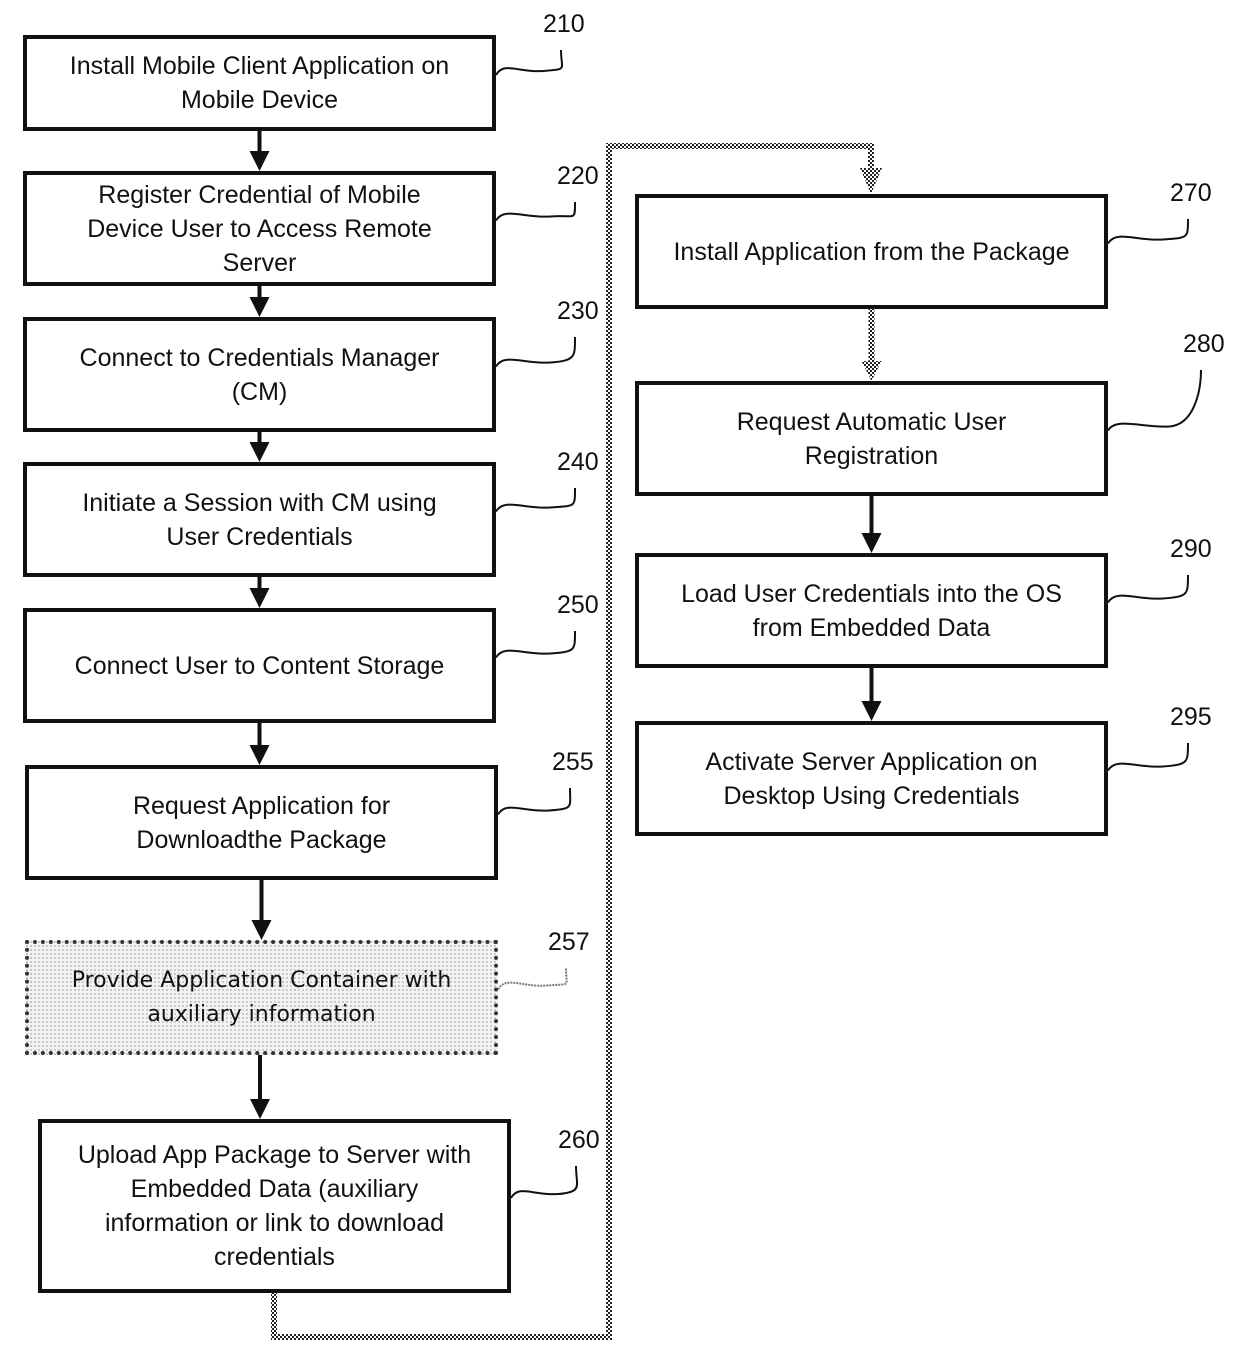  Describe the element at coordinates (578, 176) in the screenshot. I see `reference-numeral: 220` at that location.